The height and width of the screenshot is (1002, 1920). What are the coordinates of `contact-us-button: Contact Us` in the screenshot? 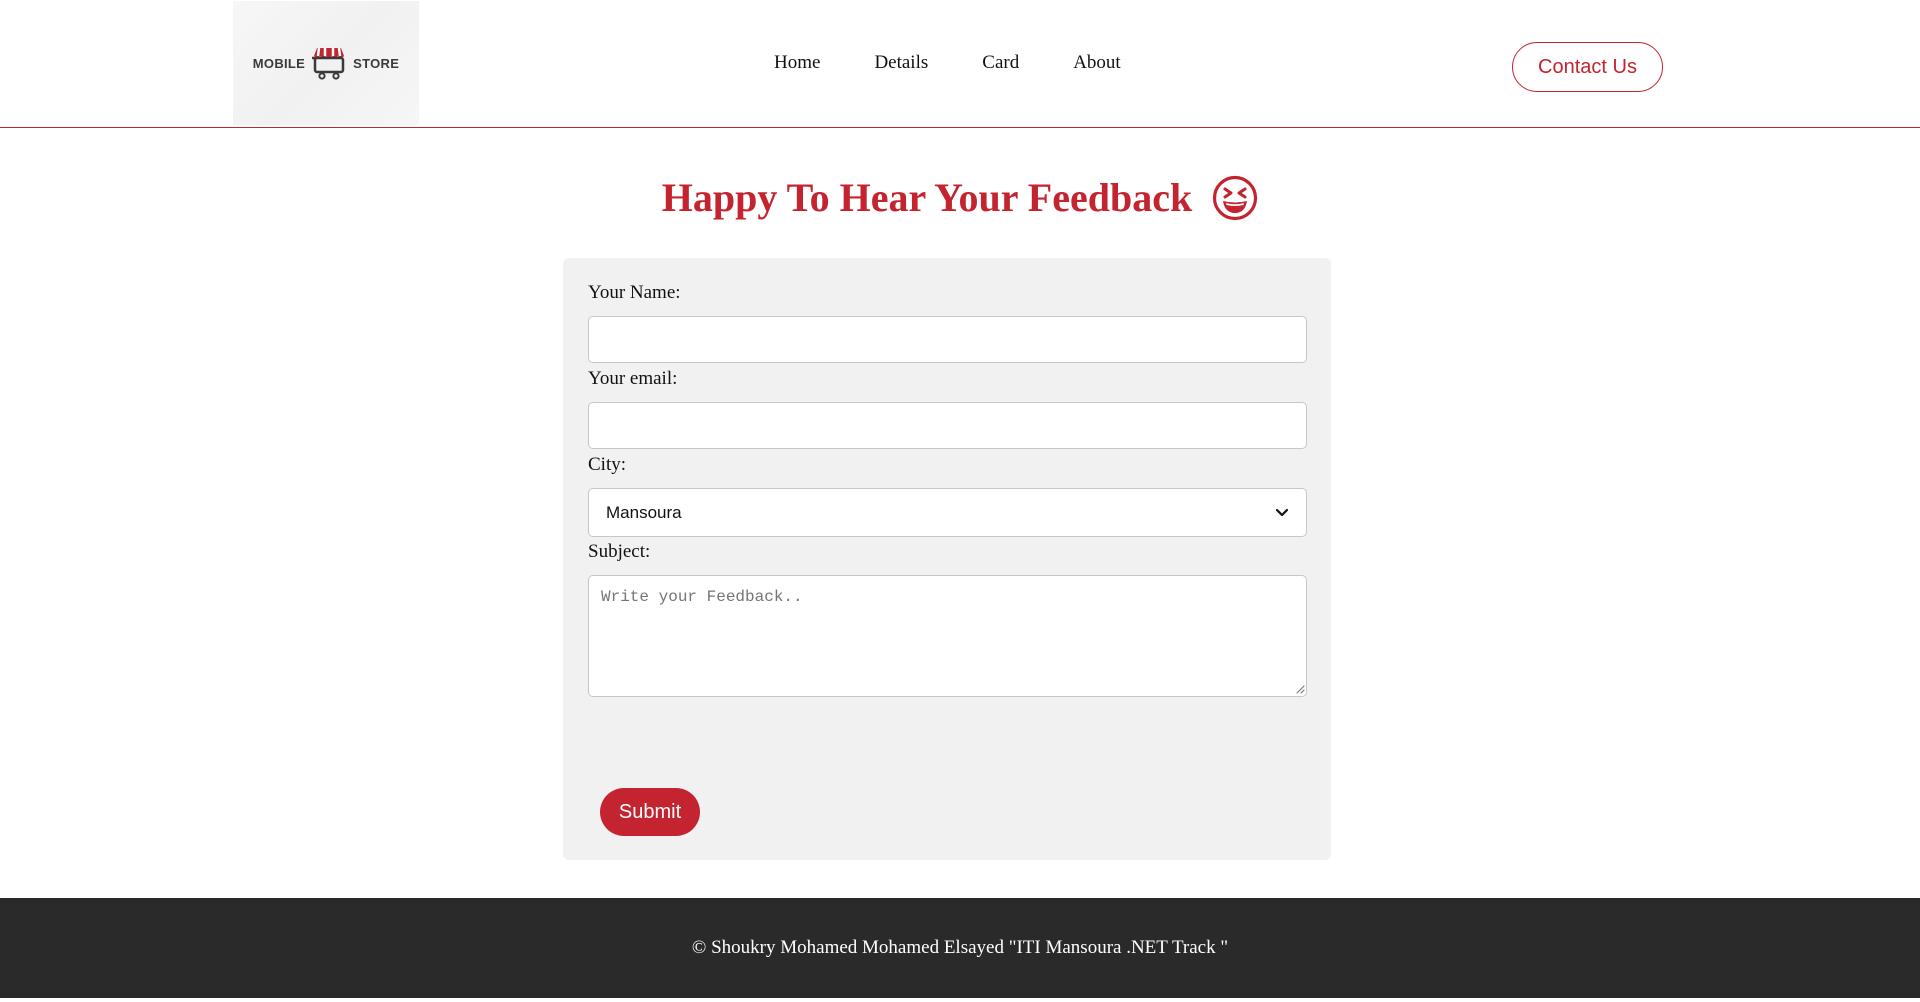 It's located at (1587, 67).